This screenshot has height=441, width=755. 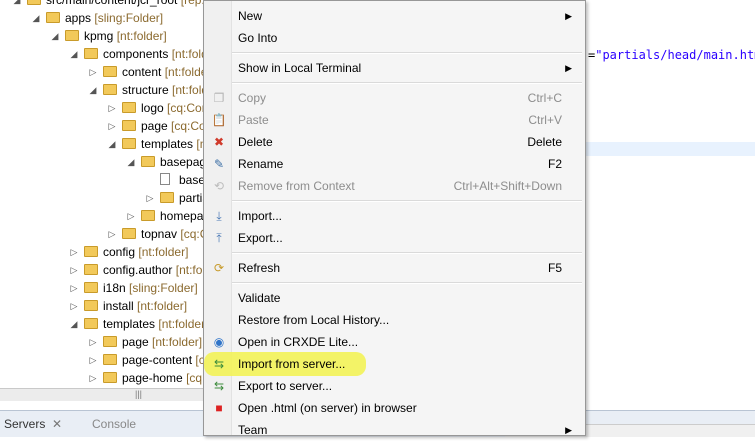 I want to click on tree-item: ▷ config [nt:folder], so click(x=107, y=252).